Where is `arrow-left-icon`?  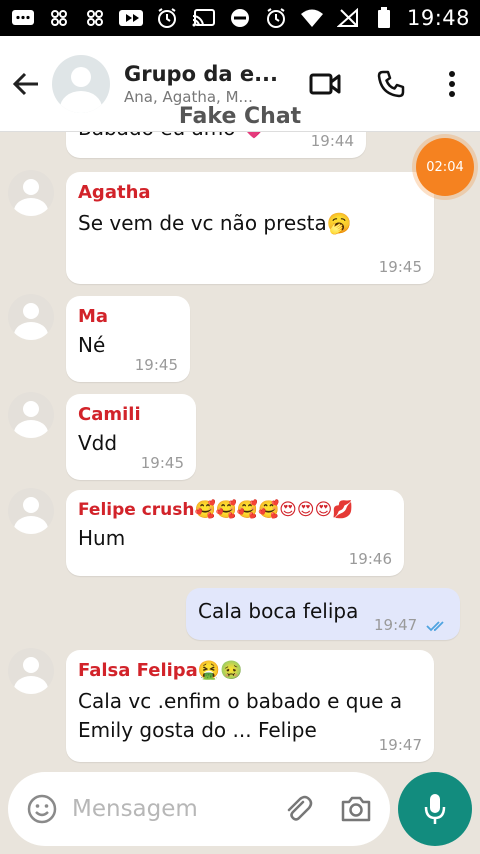 arrow-left-icon is located at coordinates (25, 83).